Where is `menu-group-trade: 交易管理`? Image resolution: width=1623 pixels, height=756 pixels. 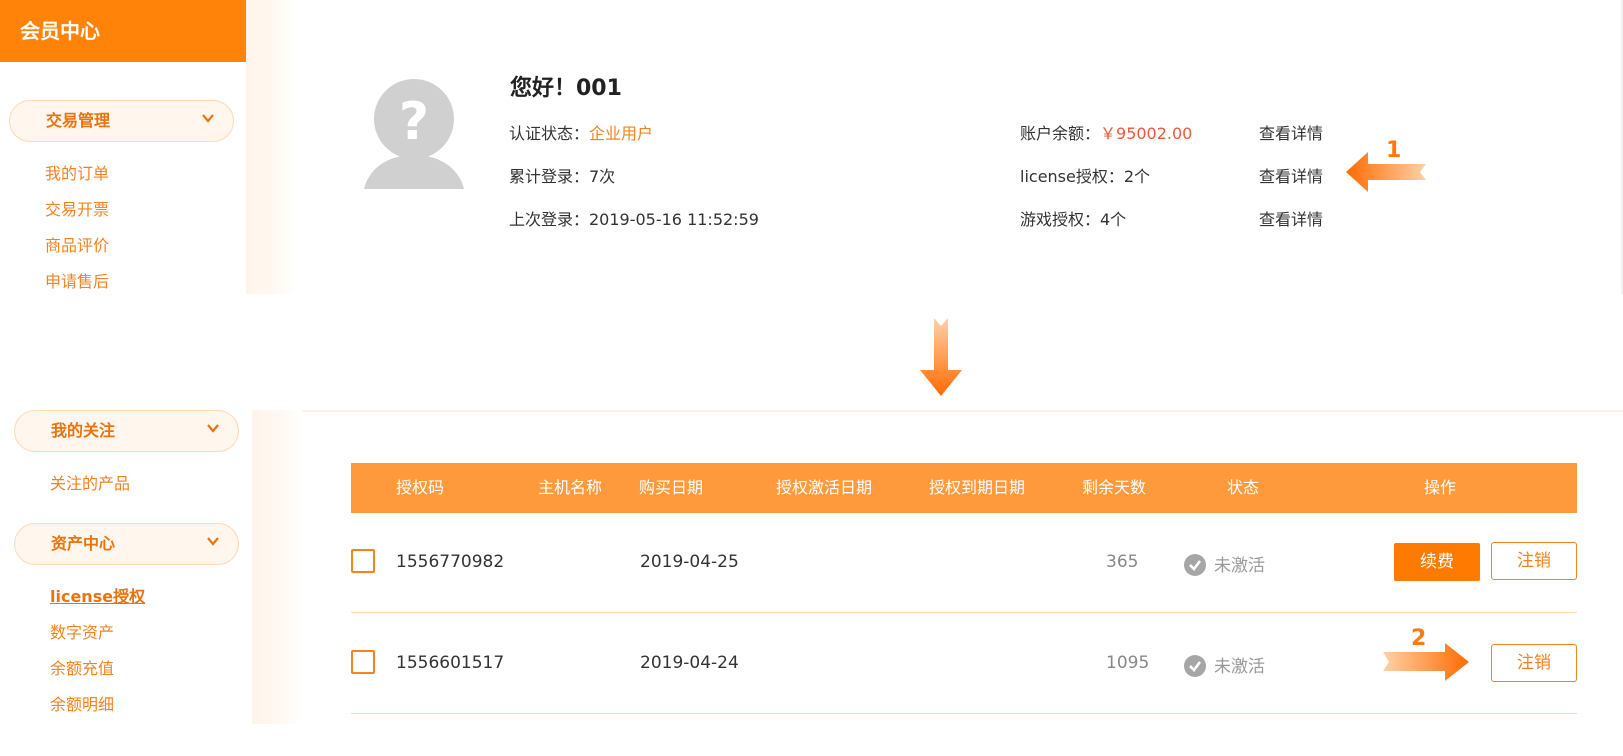
menu-group-trade: 交易管理 is located at coordinates (121, 121).